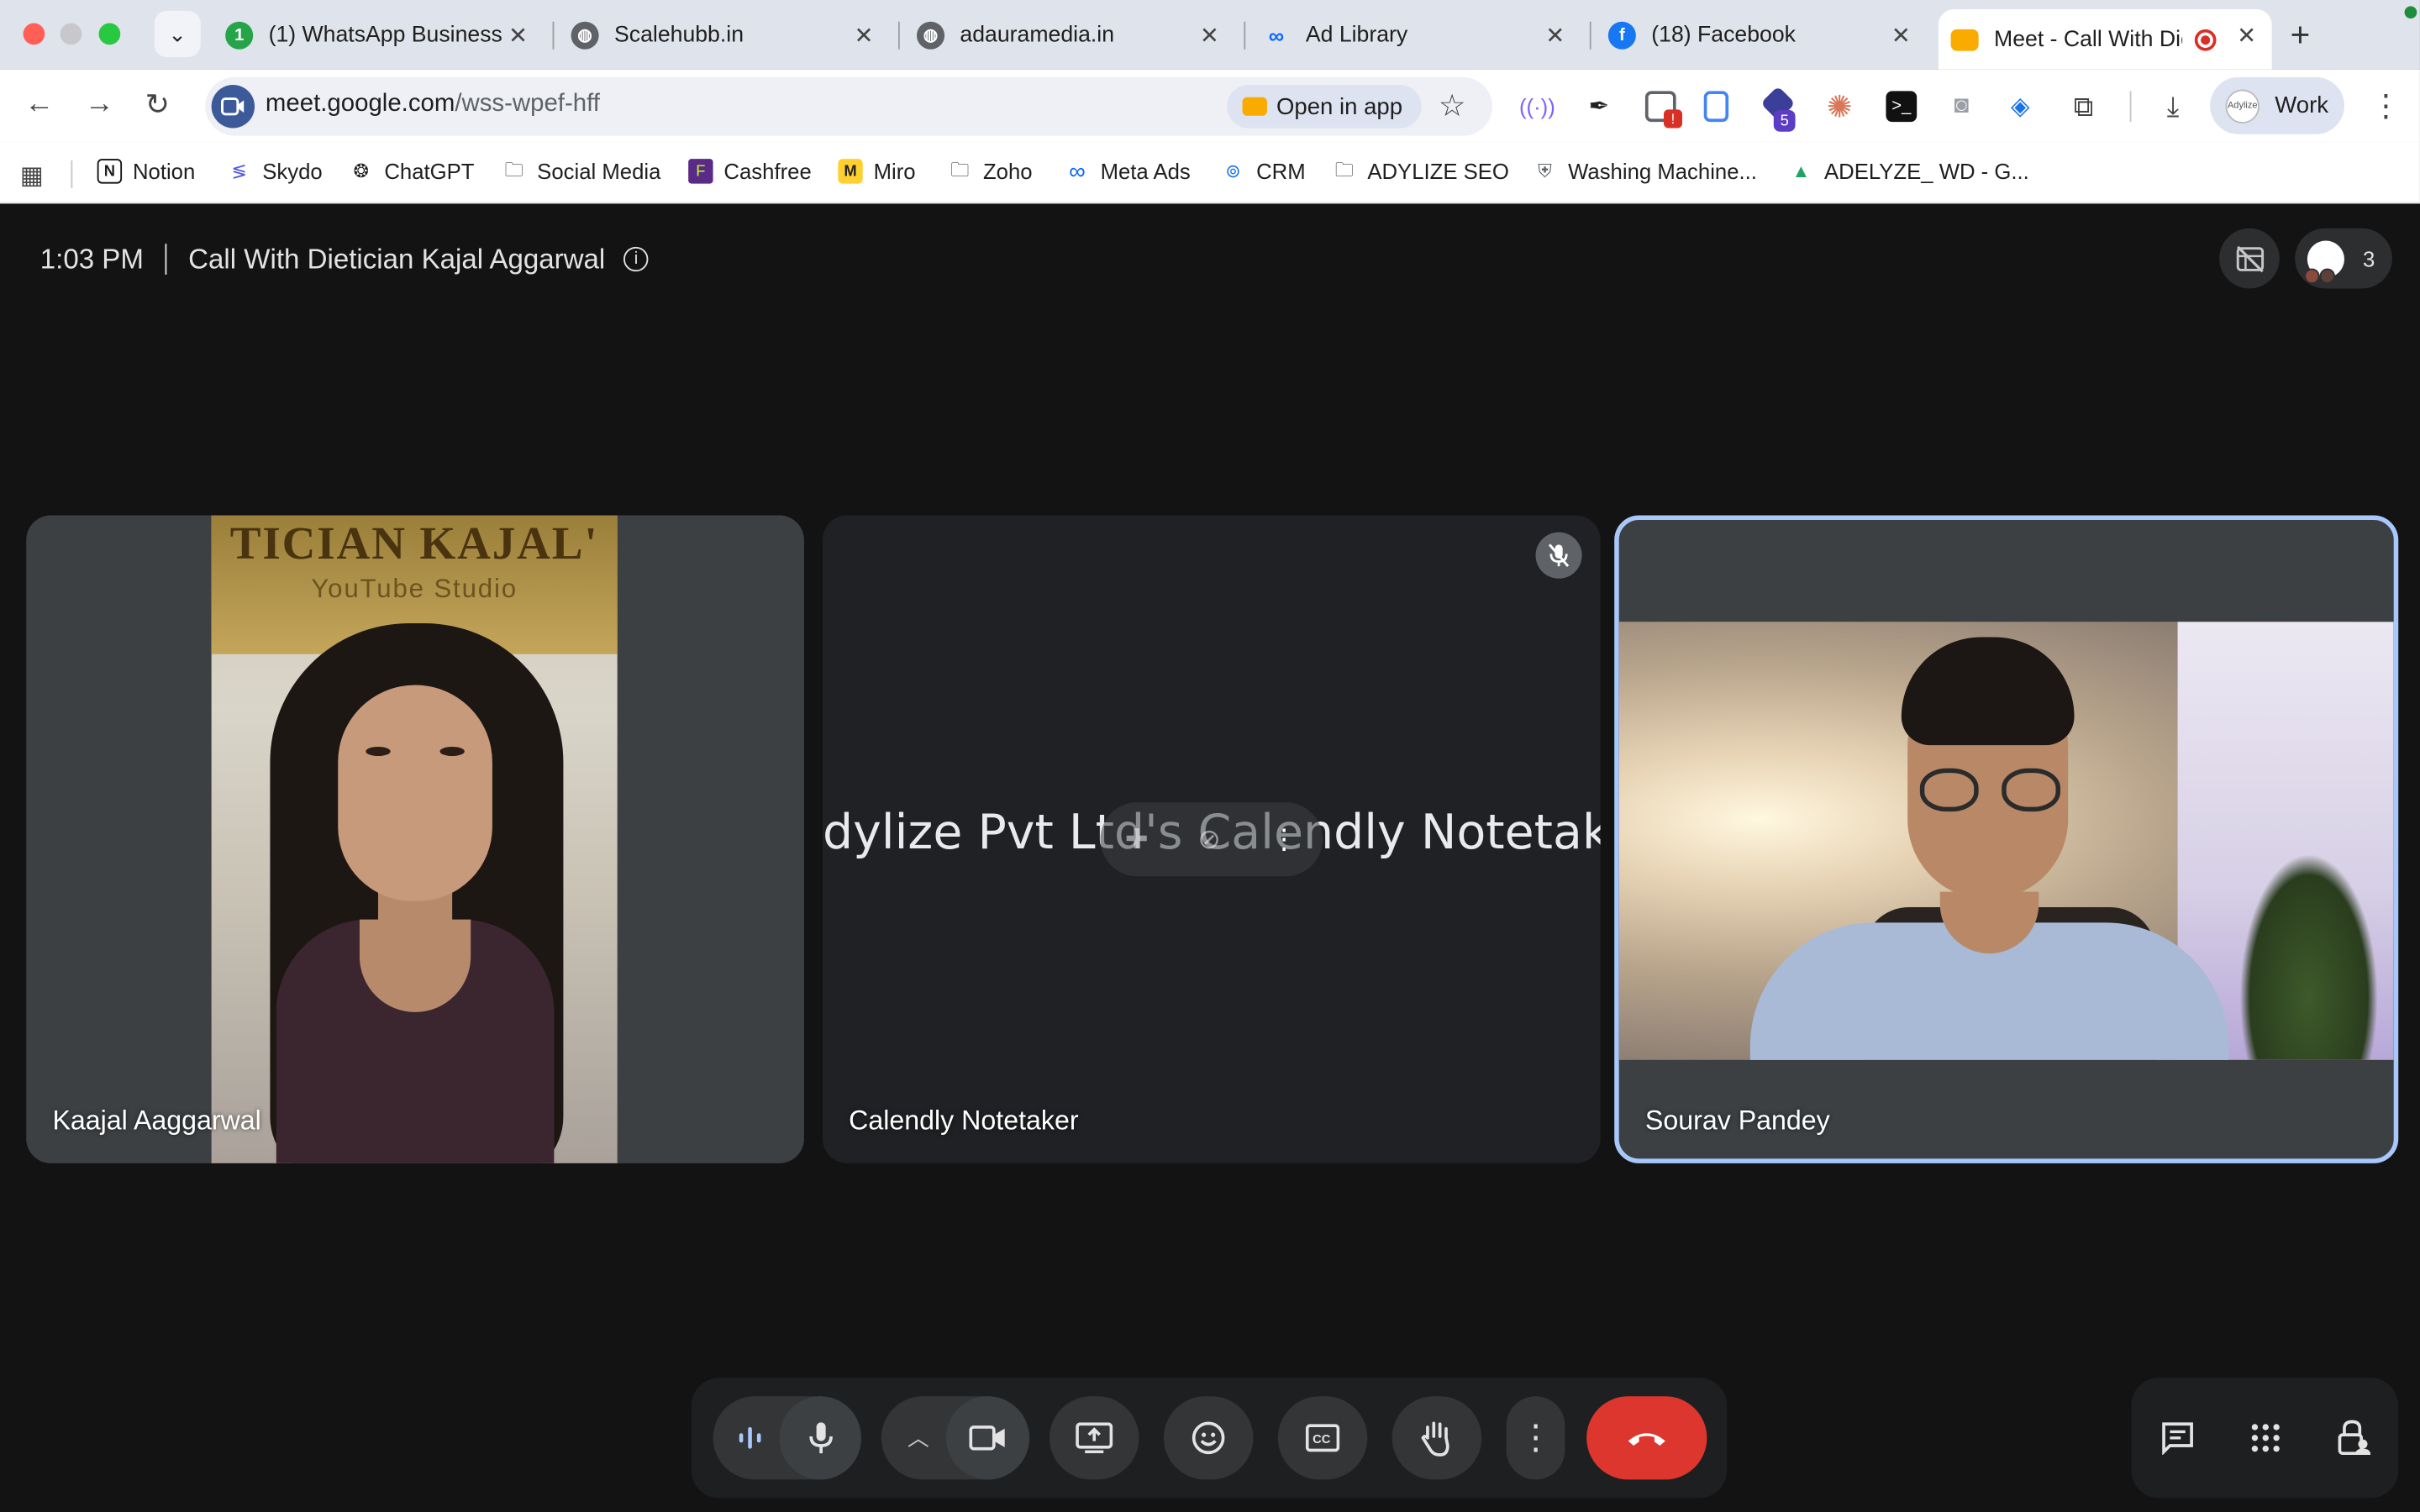 The height and width of the screenshot is (1512, 2420). I want to click on tag-extension-icon: ◈, so click(2021, 106).